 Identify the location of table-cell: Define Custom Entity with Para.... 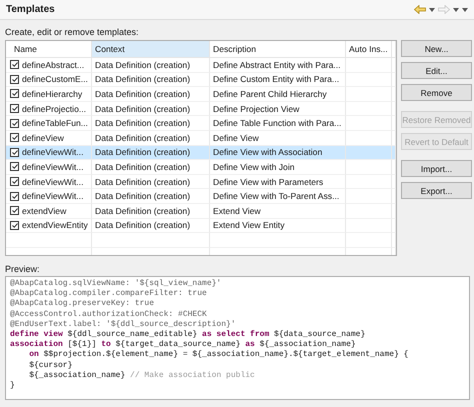
(276, 79).